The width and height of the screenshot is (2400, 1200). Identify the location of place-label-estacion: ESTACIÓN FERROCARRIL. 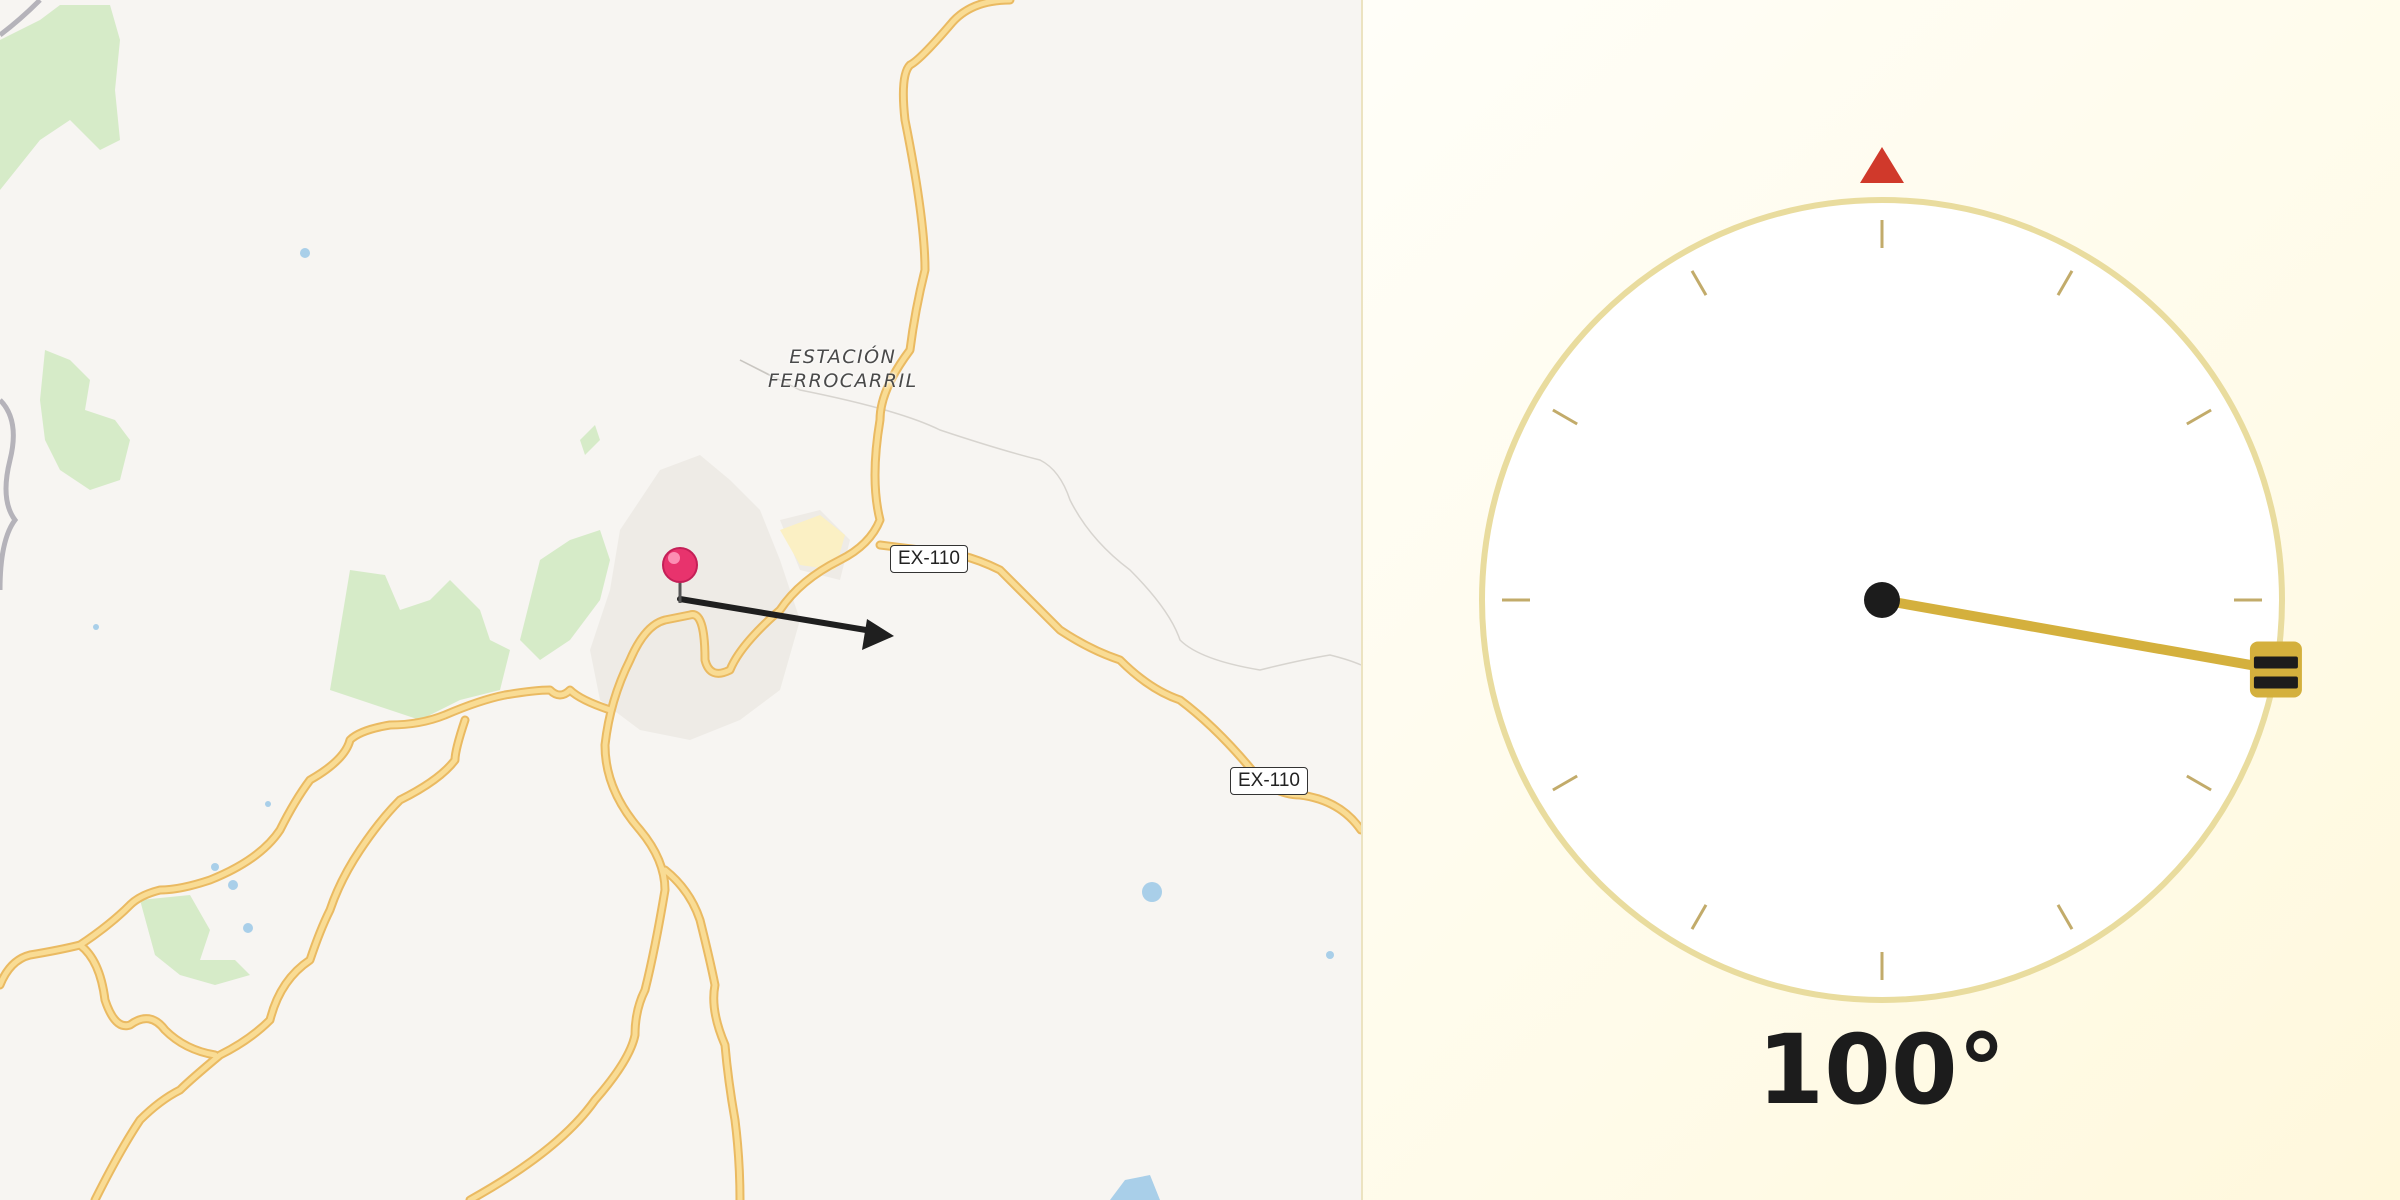
(843, 369).